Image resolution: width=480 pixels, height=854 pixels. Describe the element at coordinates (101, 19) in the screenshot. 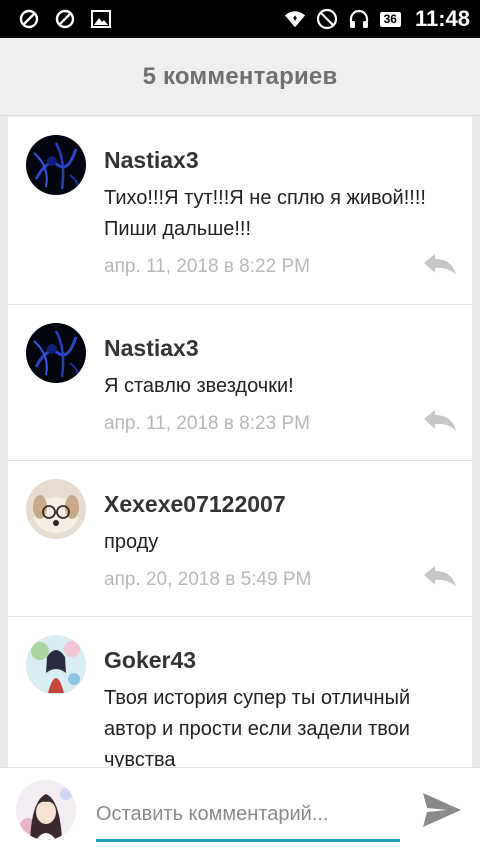

I see `image-icon` at that location.